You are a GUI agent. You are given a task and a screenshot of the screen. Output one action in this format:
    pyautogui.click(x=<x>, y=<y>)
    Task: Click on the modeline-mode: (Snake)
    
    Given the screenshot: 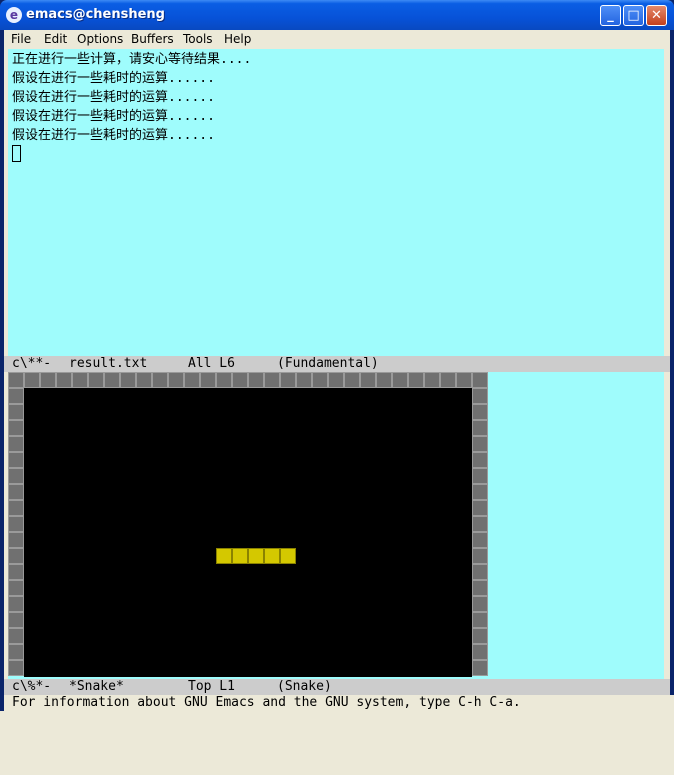 What is the action you would take?
    pyautogui.click(x=304, y=686)
    